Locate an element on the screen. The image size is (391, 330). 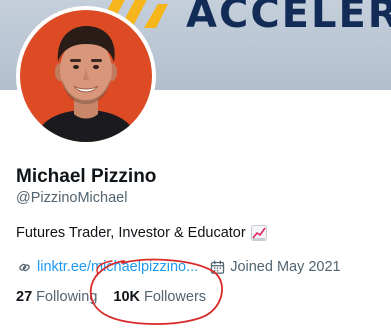
following-count: 27 is located at coordinates (24, 297).